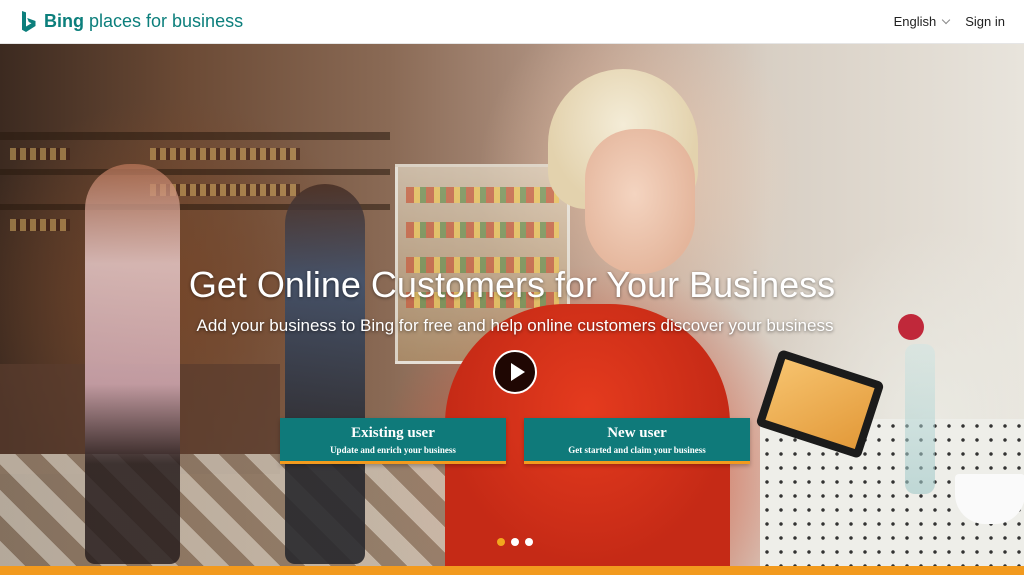 Image resolution: width=1024 pixels, height=575 pixels. What do you see at coordinates (29, 21) in the screenshot?
I see `bing-logo-icon` at bounding box center [29, 21].